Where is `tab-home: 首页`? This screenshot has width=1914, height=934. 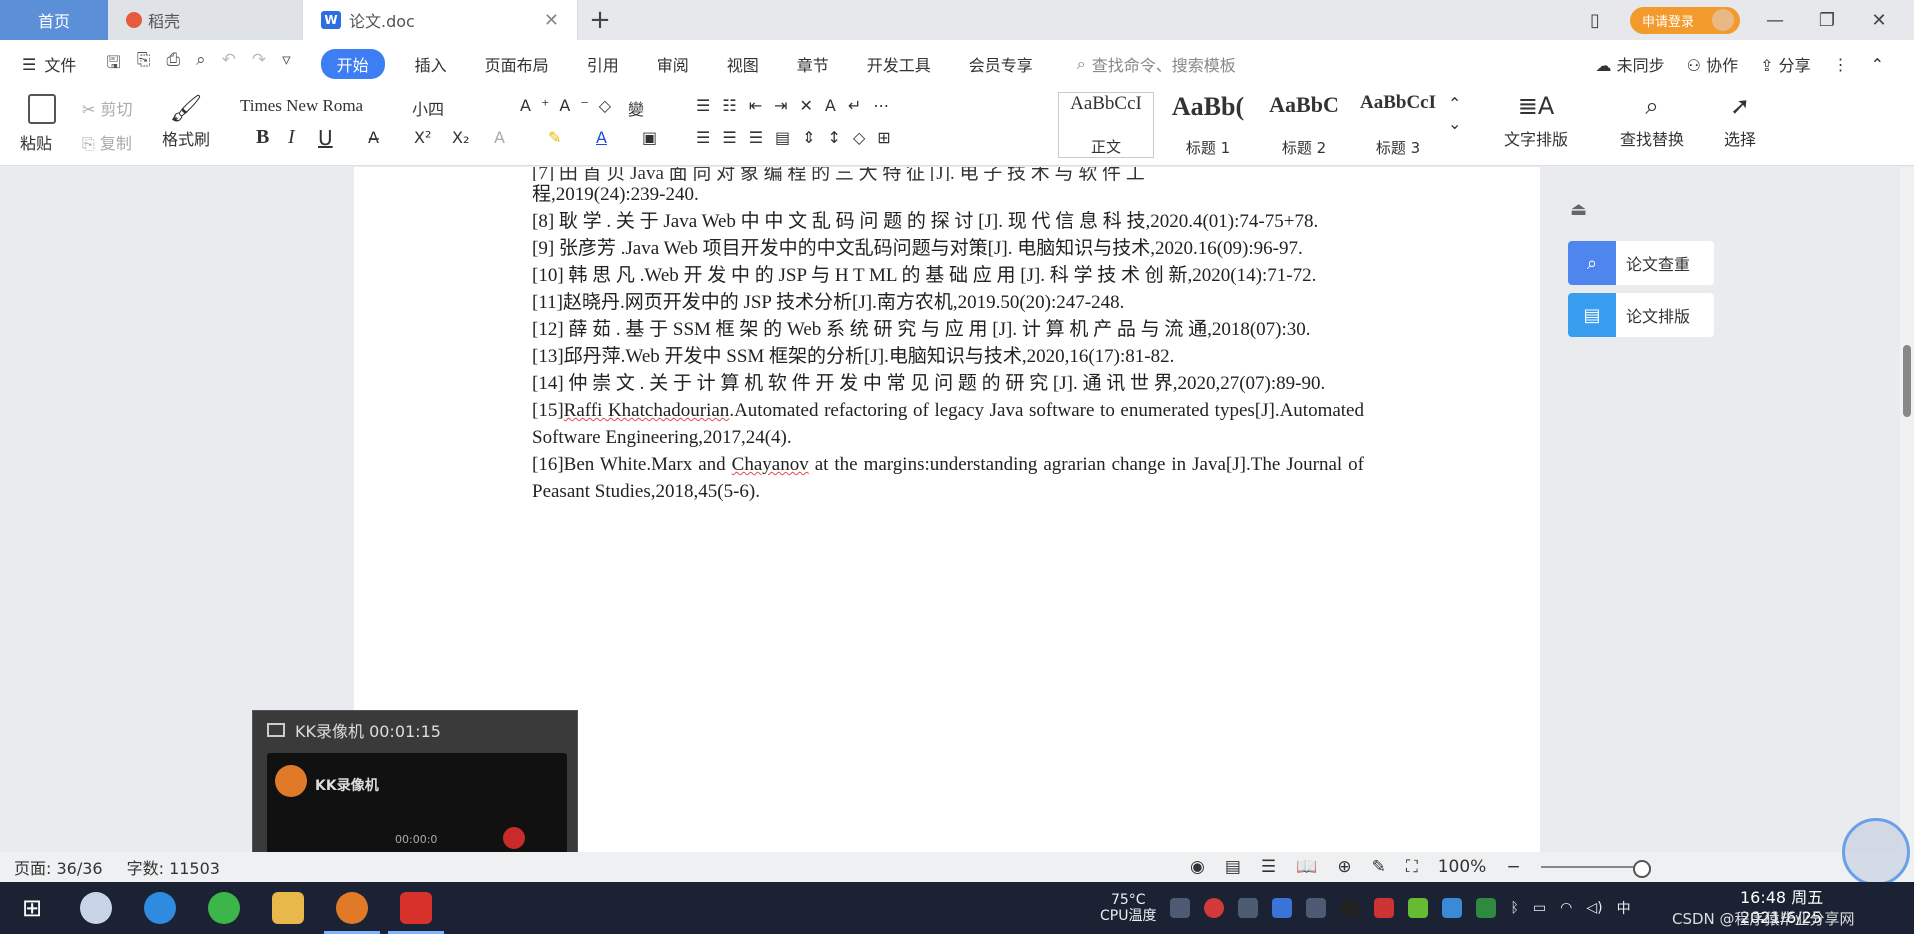 tab-home: 首页 is located at coordinates (54, 20).